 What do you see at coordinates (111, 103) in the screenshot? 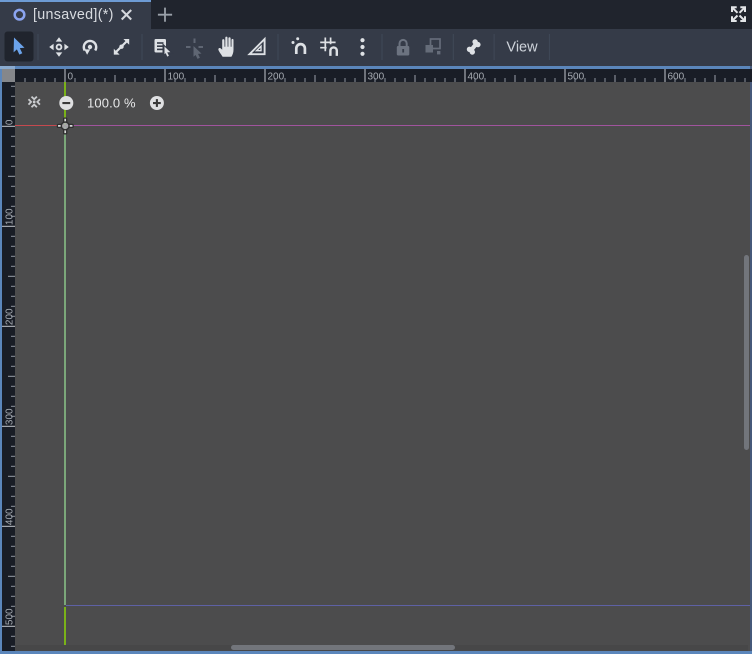
I see `svg-text: 100.0 %` at bounding box center [111, 103].